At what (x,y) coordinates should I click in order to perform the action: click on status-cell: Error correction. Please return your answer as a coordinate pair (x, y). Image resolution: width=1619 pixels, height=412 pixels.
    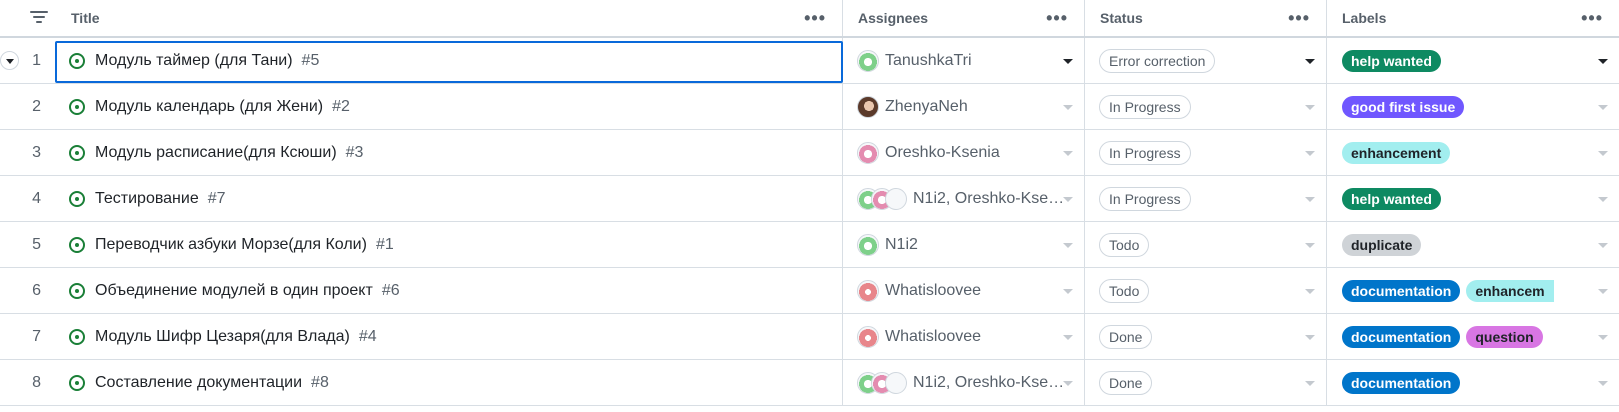
    Looking at the image, I should click on (1206, 60).